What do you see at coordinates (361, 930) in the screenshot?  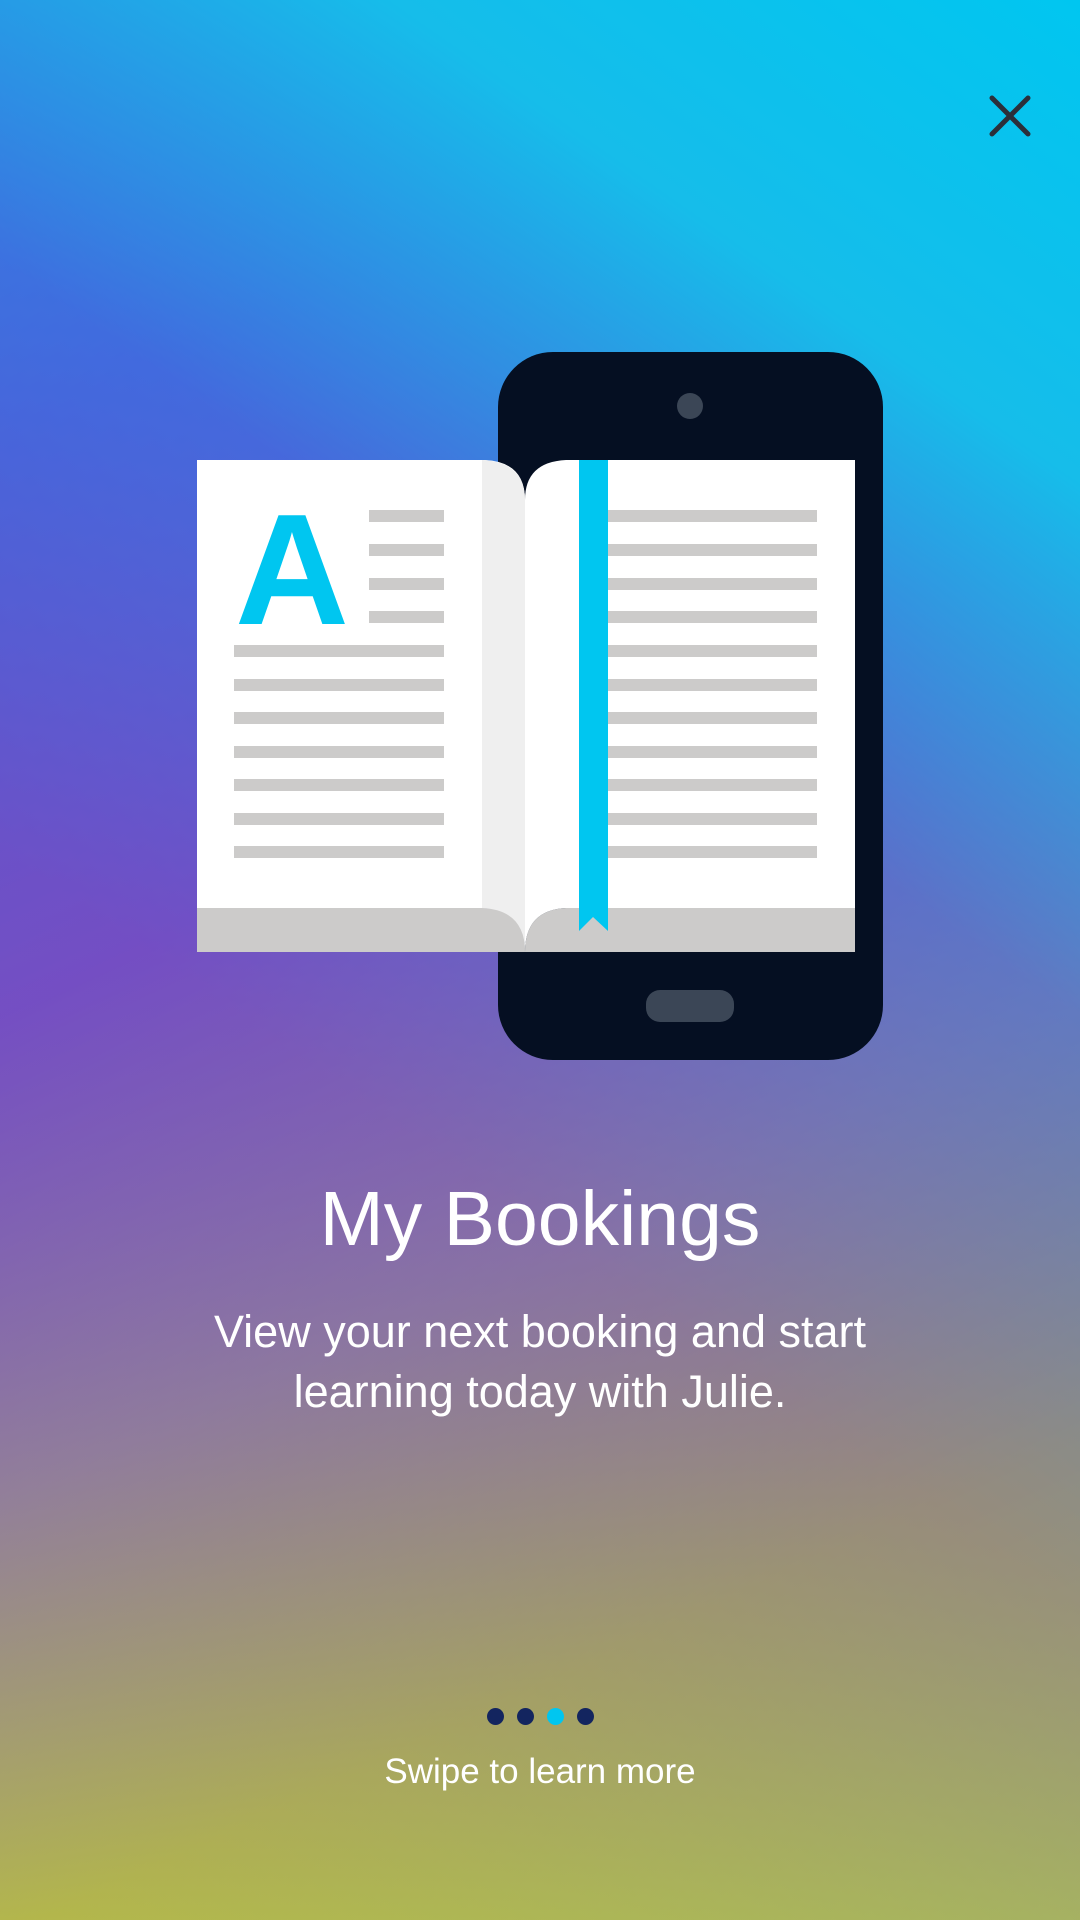 I see `book-bottom-left` at bounding box center [361, 930].